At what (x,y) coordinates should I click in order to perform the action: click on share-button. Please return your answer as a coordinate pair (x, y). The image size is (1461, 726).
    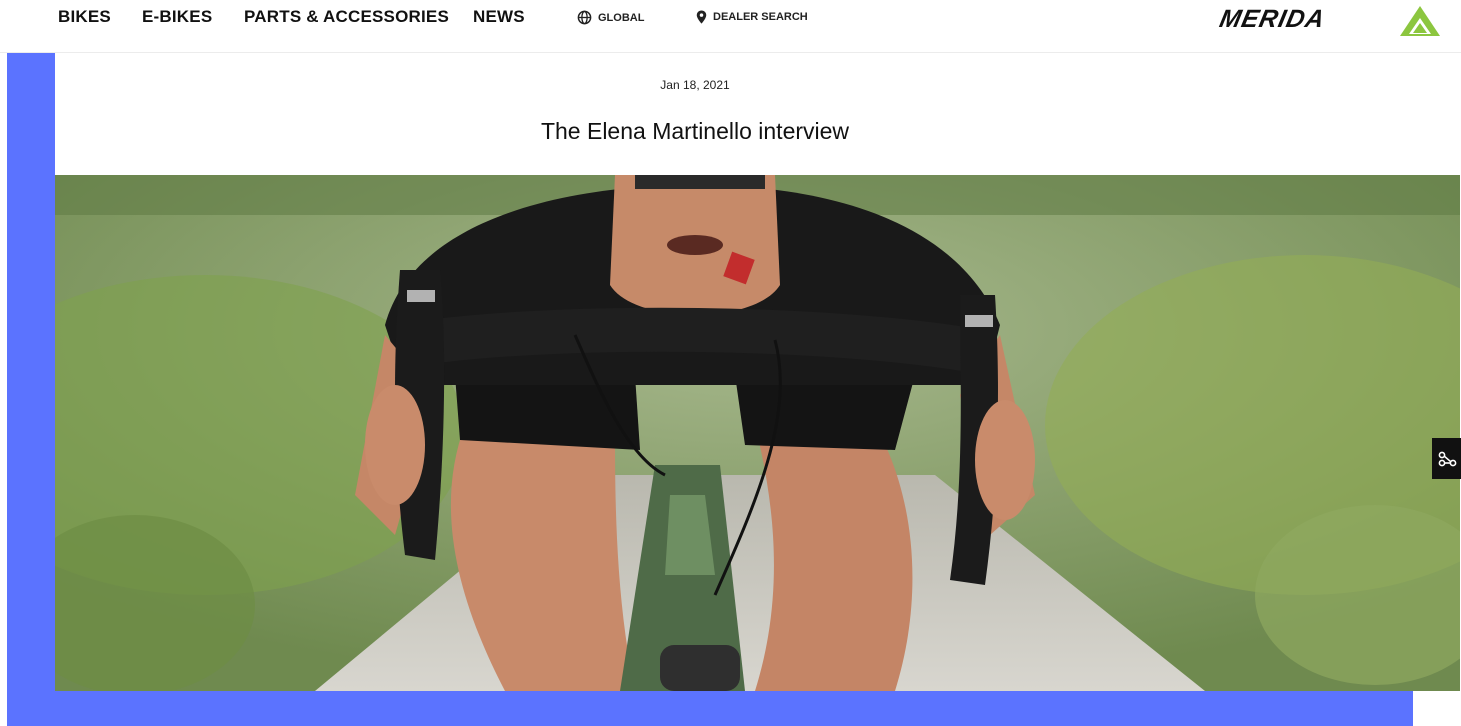
    Looking at the image, I should click on (1446, 458).